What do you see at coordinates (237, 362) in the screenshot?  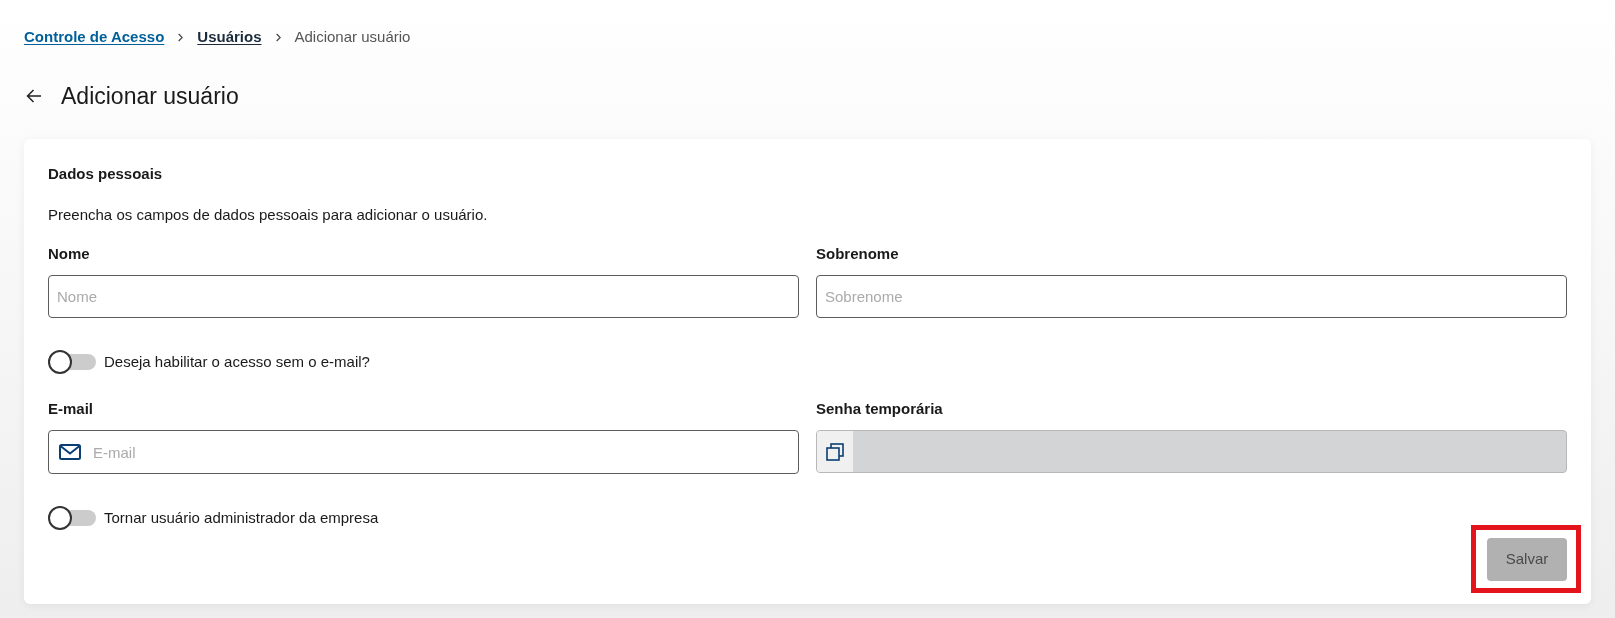 I see `toggle-label: Deseja habilitar o acesso sem o e-mail?` at bounding box center [237, 362].